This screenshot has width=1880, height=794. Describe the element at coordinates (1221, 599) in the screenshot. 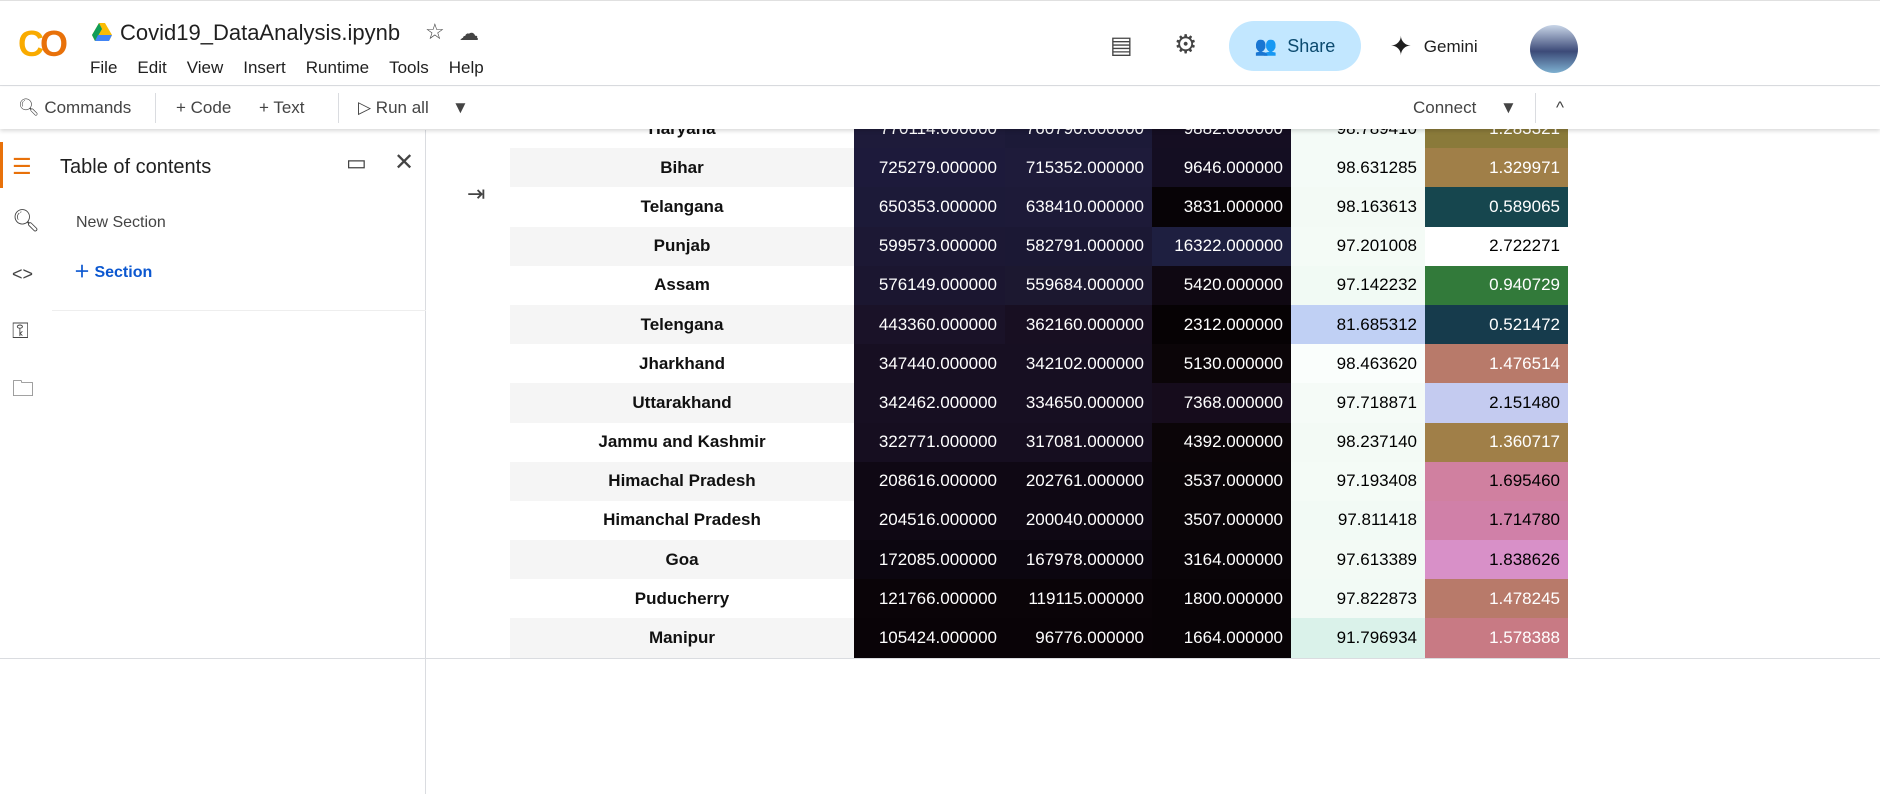

I see `table-cell: 1800.000000` at that location.